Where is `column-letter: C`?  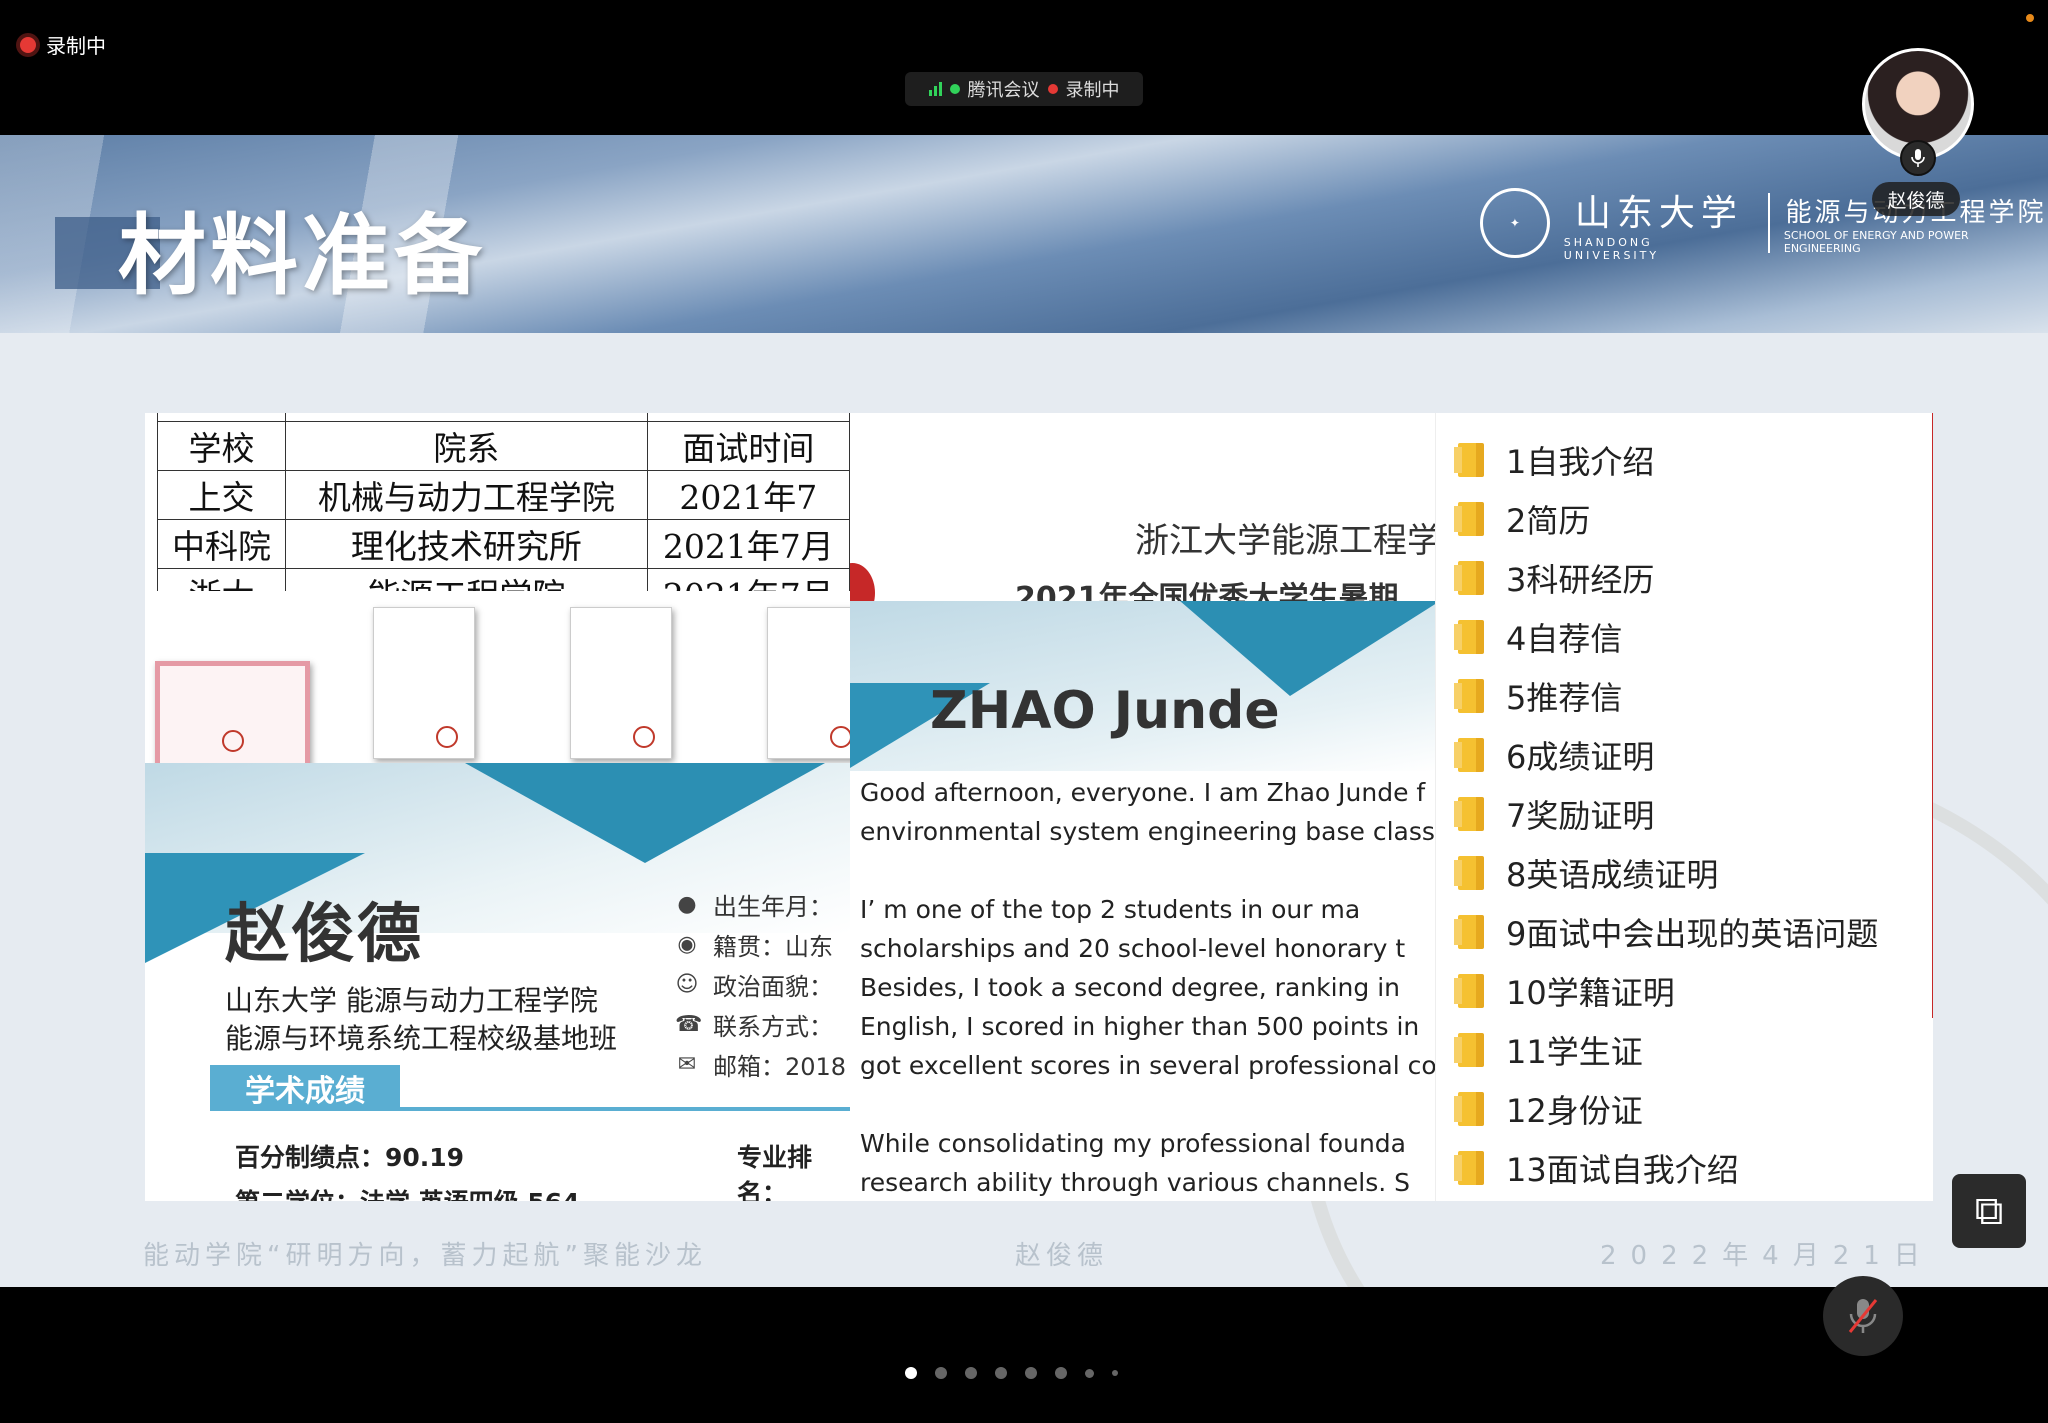
column-letter: C is located at coordinates (748, 417).